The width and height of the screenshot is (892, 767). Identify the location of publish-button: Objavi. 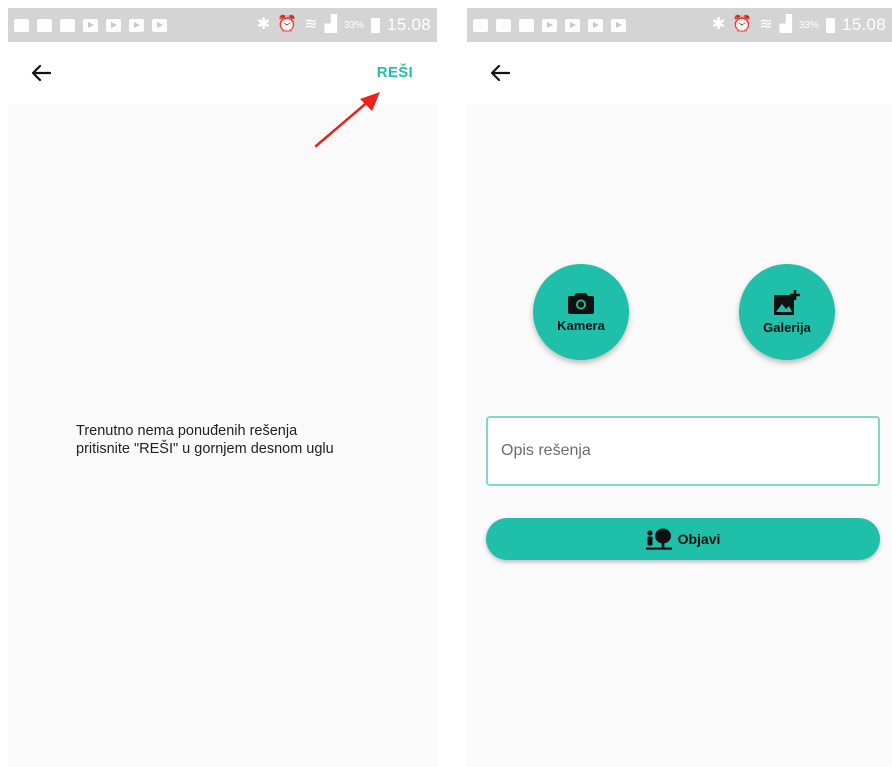
(683, 539).